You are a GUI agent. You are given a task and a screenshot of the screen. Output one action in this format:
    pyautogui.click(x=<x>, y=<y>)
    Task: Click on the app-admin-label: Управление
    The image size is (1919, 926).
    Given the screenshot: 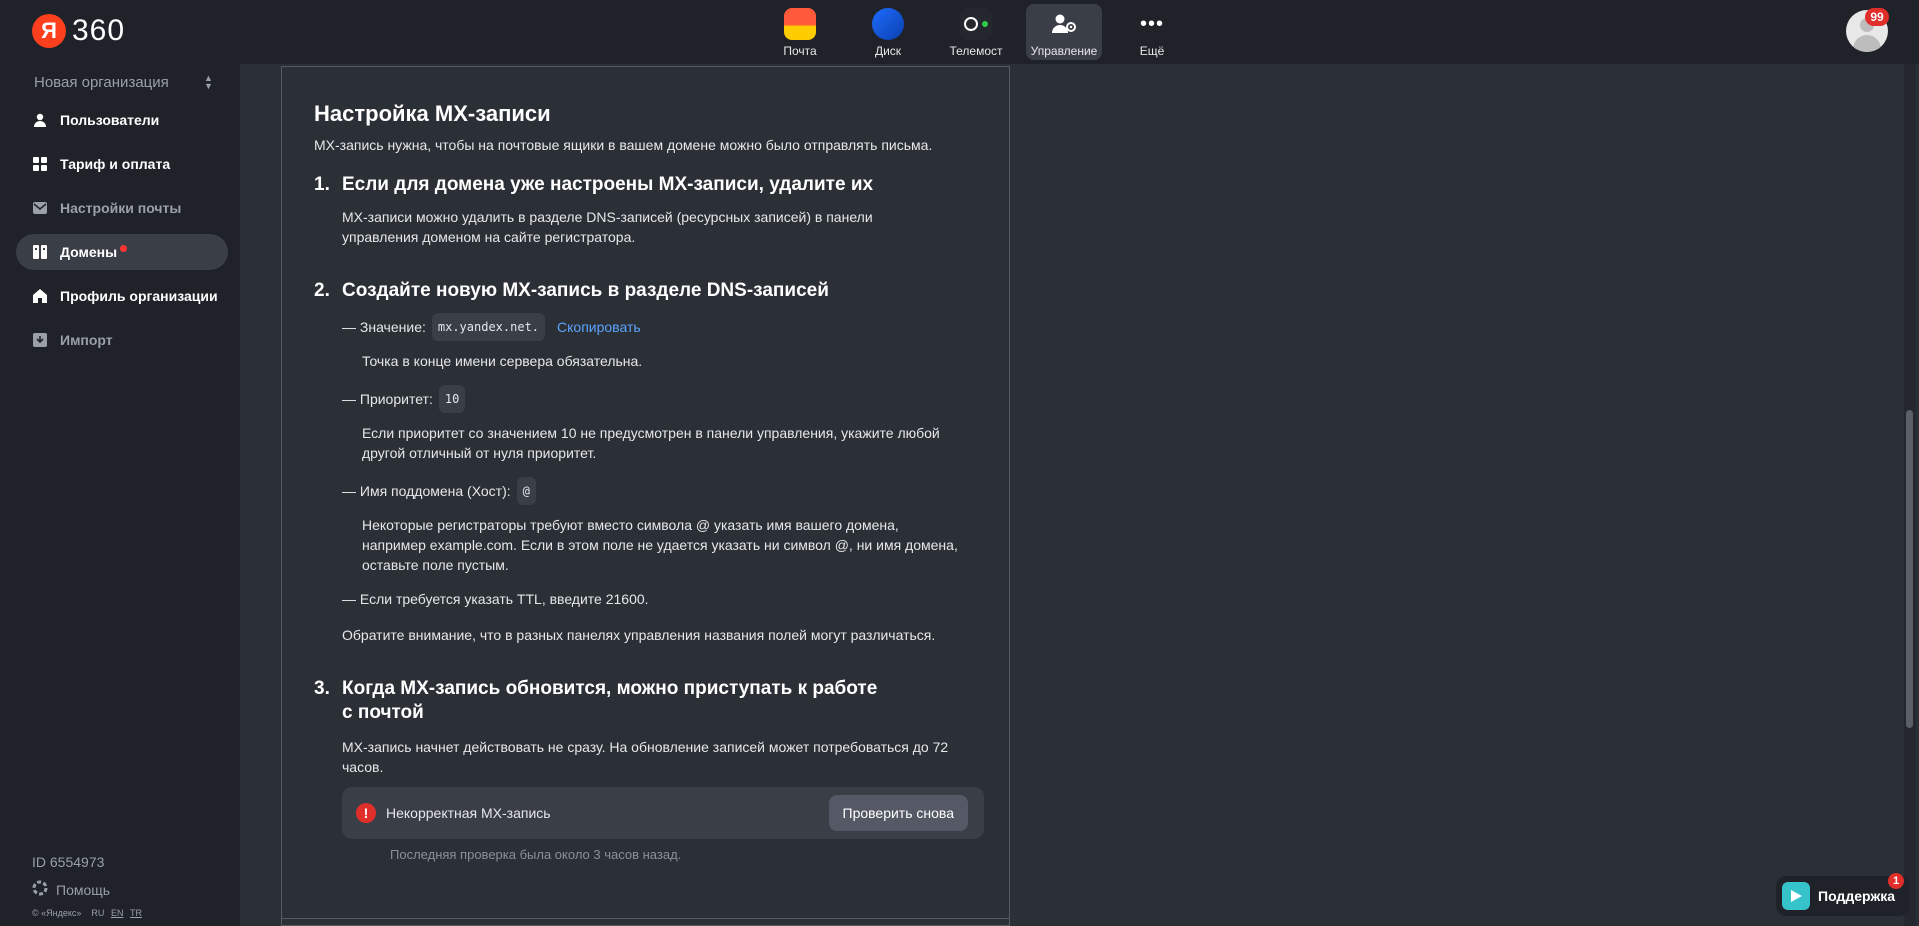 What is the action you would take?
    pyautogui.click(x=1064, y=51)
    